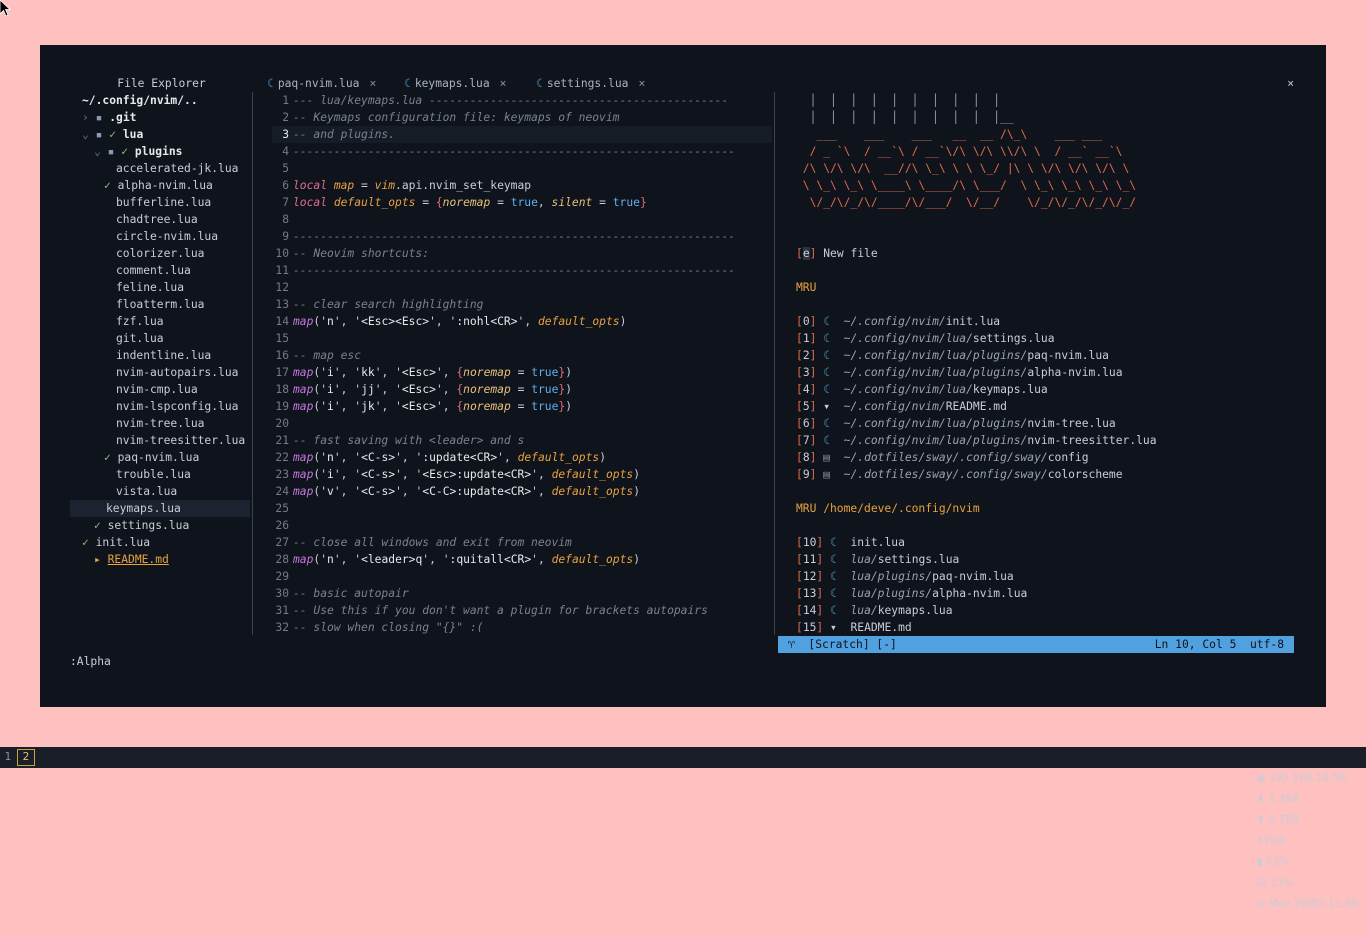 This screenshot has width=1366, height=936. I want to click on folder-icon: ▪, so click(111, 151).